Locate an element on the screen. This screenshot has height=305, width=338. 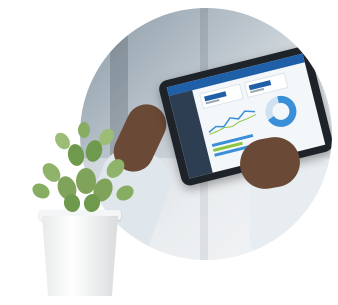
dashboard-donut-chart is located at coordinates (281, 111).